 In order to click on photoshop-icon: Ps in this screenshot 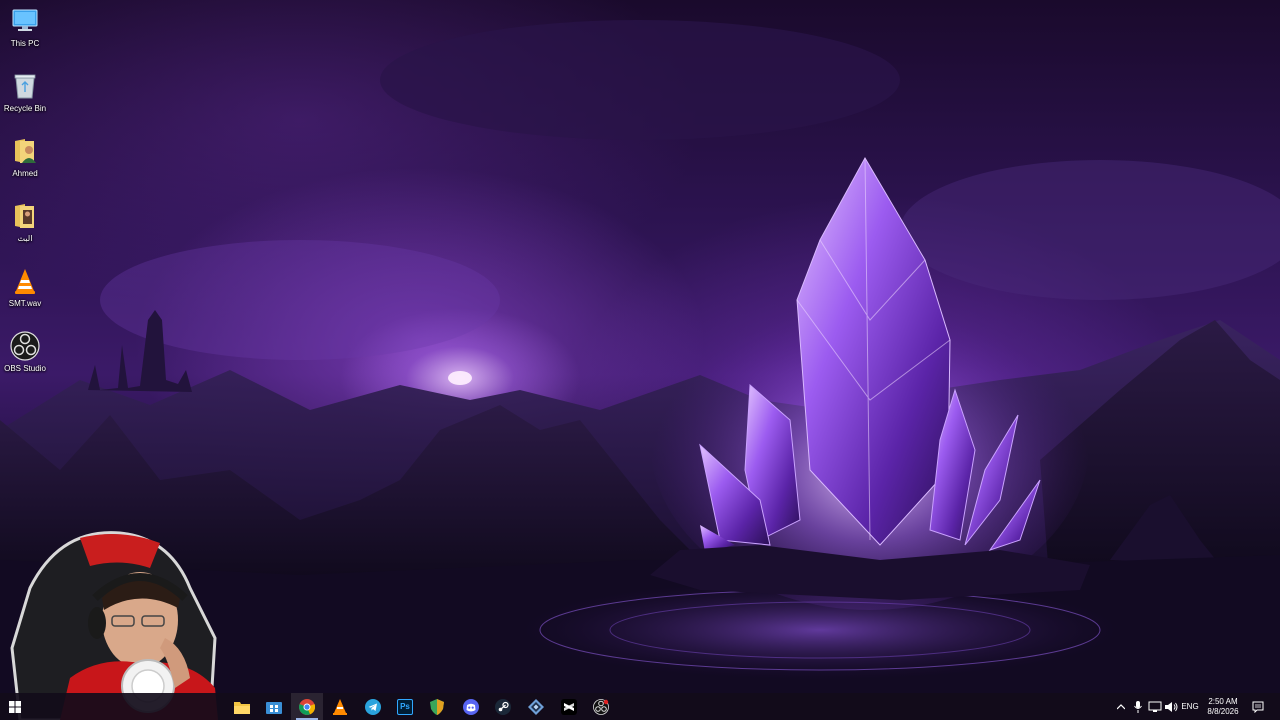, I will do `click(405, 706)`.